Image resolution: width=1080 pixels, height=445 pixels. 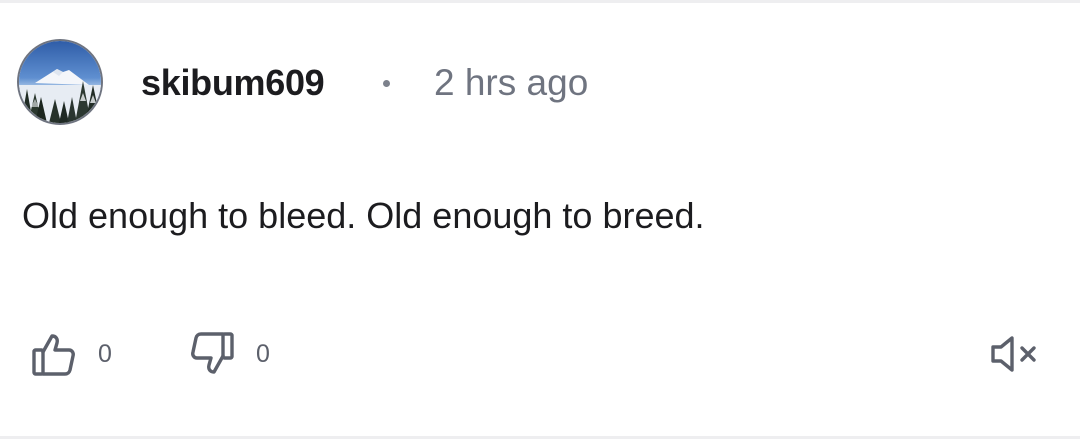 I want to click on mountain-landscape-avatar, so click(x=60, y=82).